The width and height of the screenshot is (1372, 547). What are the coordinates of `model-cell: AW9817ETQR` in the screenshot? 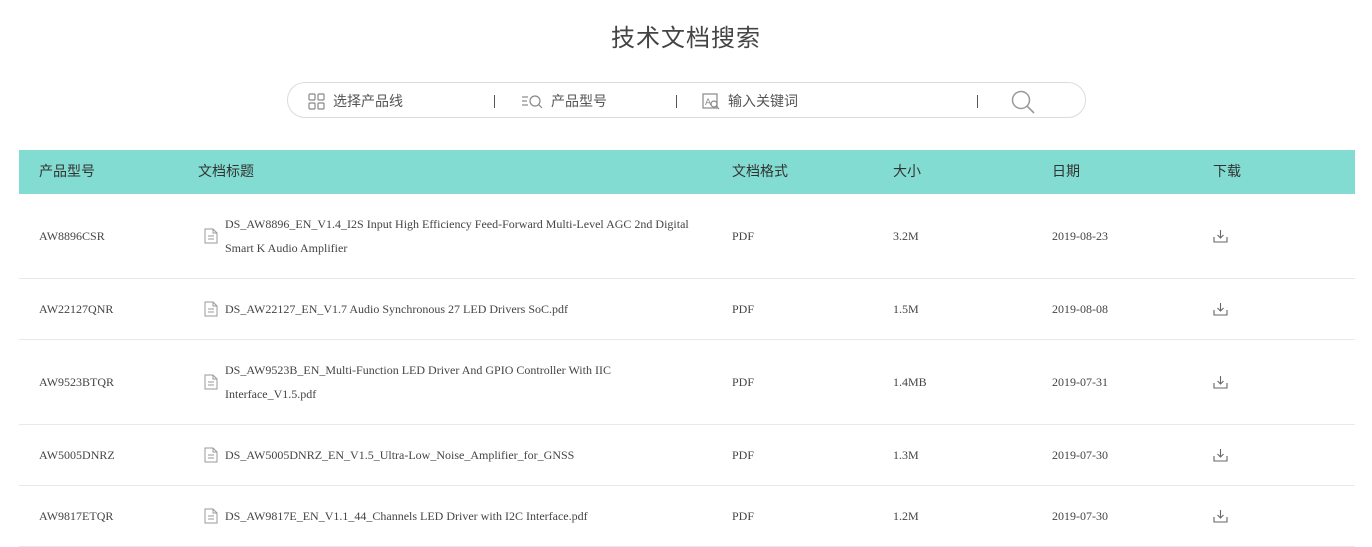 It's located at (76, 515).